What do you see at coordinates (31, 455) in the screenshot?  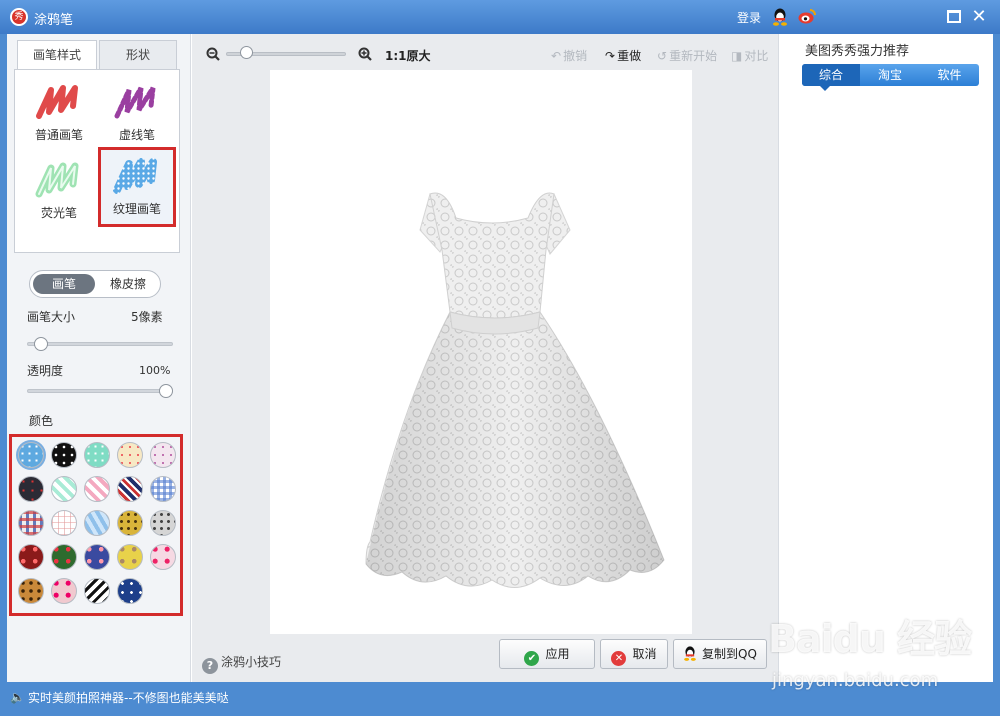 I see `texture-swatch-blue-dots` at bounding box center [31, 455].